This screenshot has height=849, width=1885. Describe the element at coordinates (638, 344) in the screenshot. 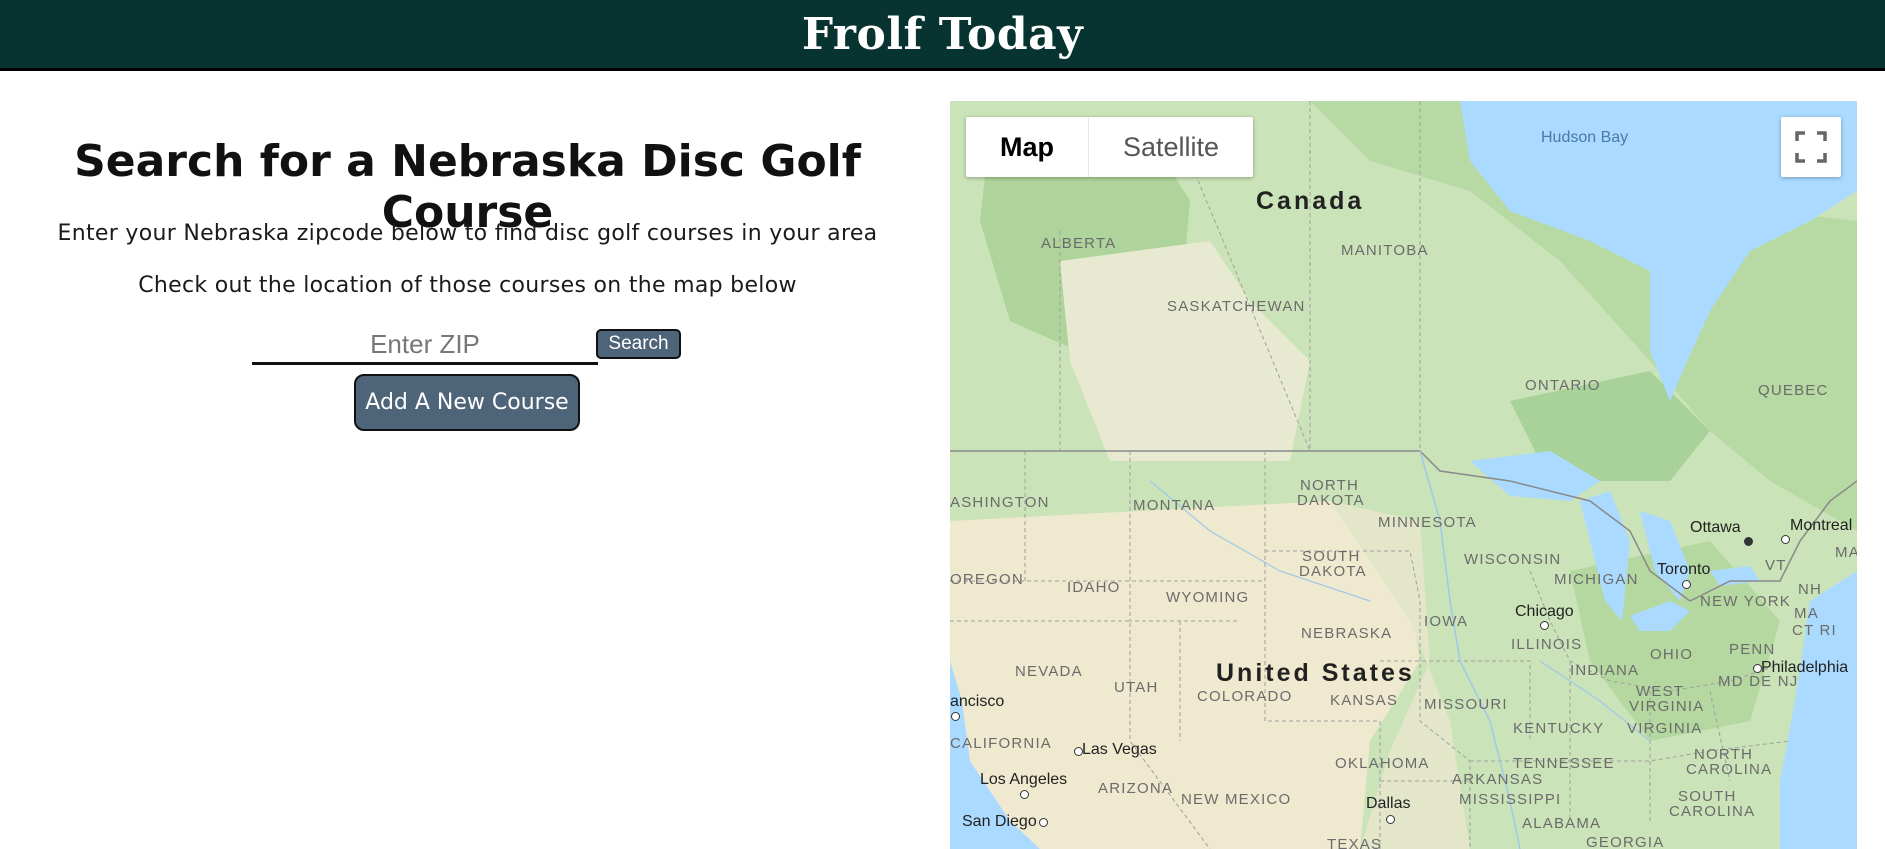

I see `search-button: Search` at that location.